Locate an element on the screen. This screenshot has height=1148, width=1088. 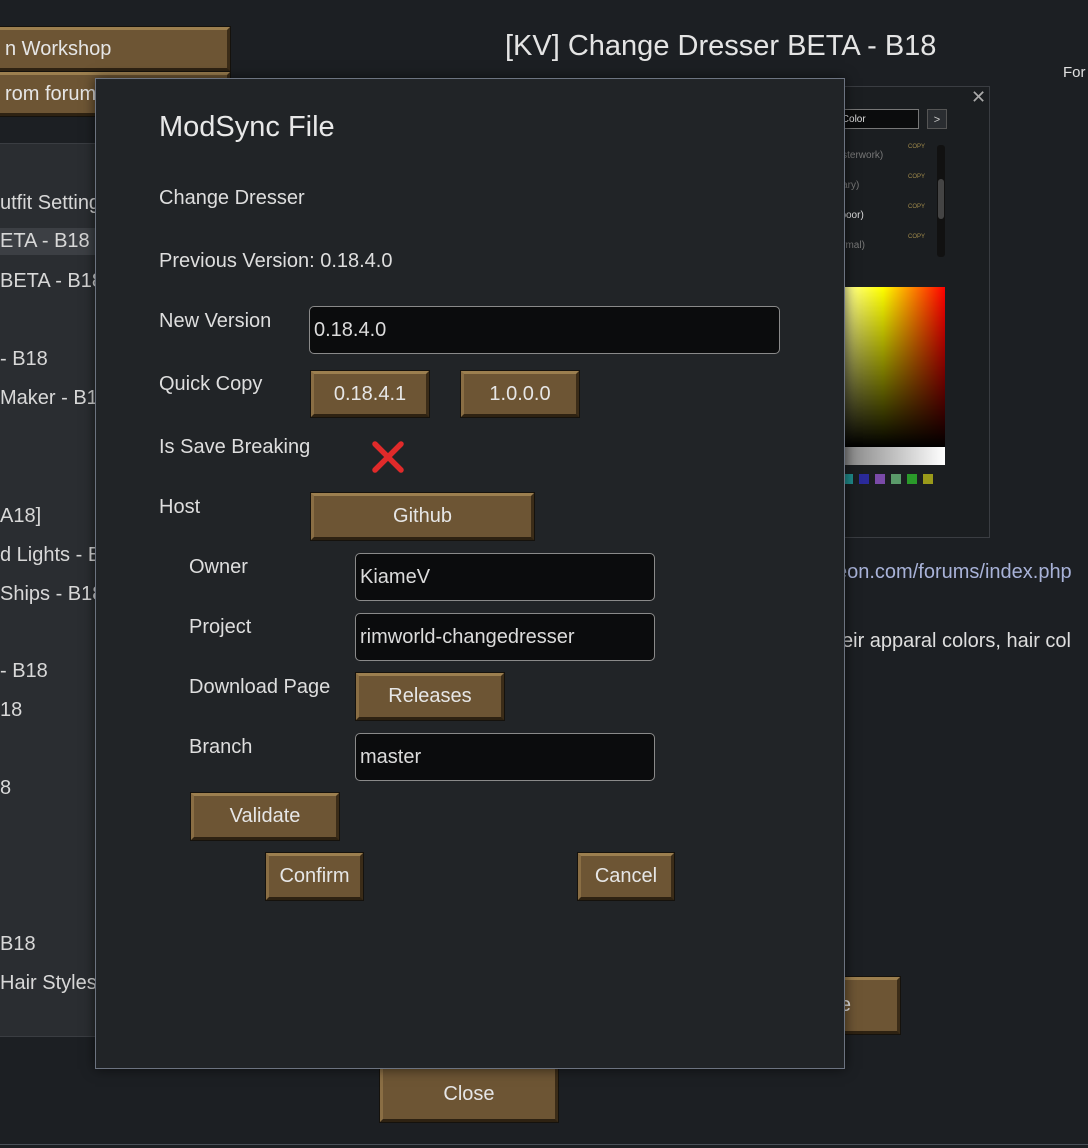
validate-button: Validate is located at coordinates (265, 816).